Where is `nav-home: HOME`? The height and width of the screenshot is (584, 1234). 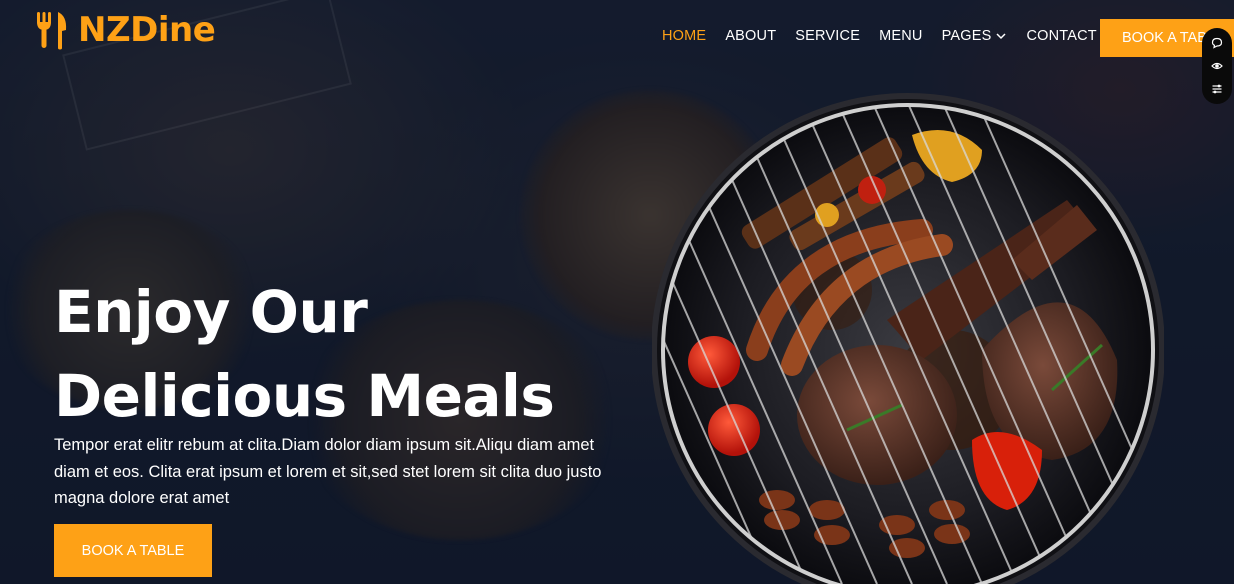
nav-home: HOME is located at coordinates (684, 36).